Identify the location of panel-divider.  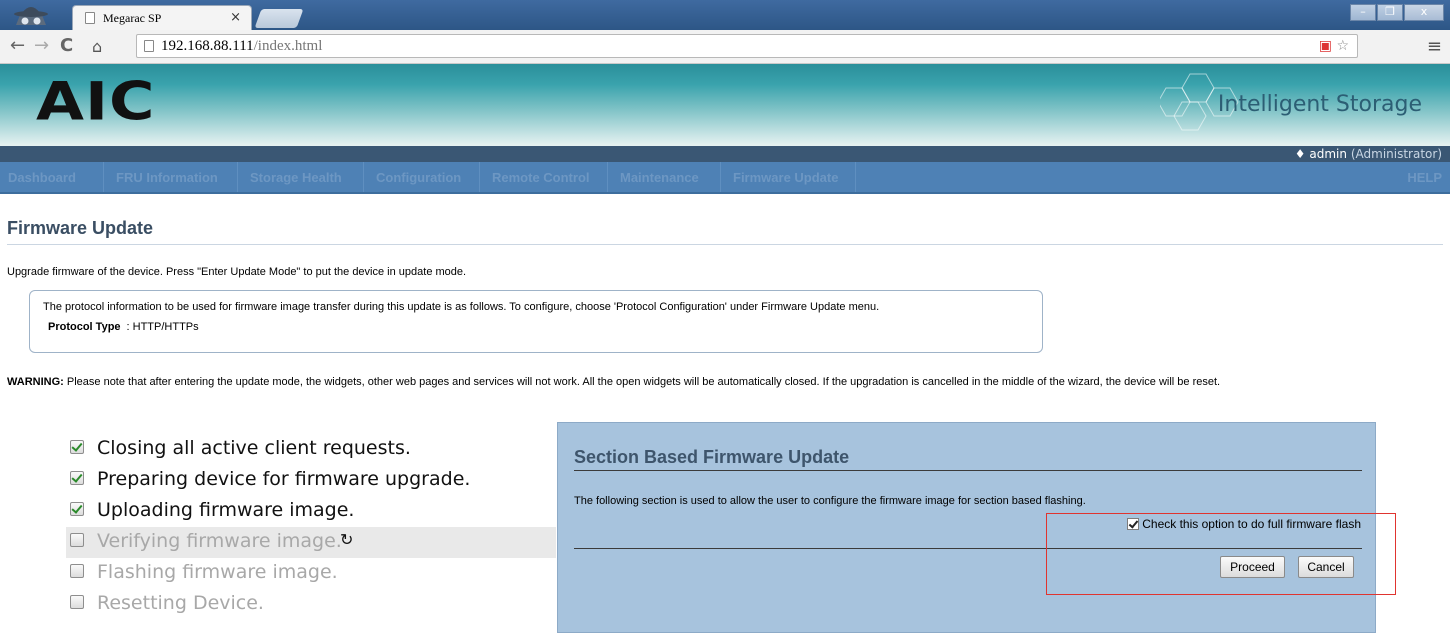
(968, 470).